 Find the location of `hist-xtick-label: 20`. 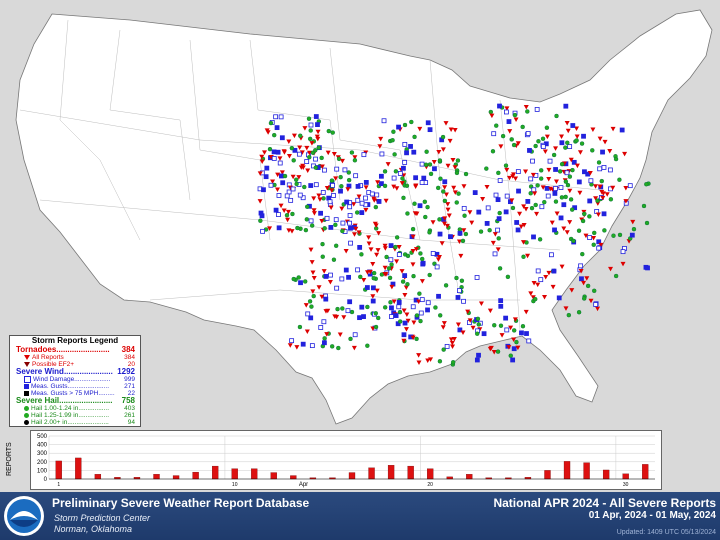

hist-xtick-label: 20 is located at coordinates (430, 485).